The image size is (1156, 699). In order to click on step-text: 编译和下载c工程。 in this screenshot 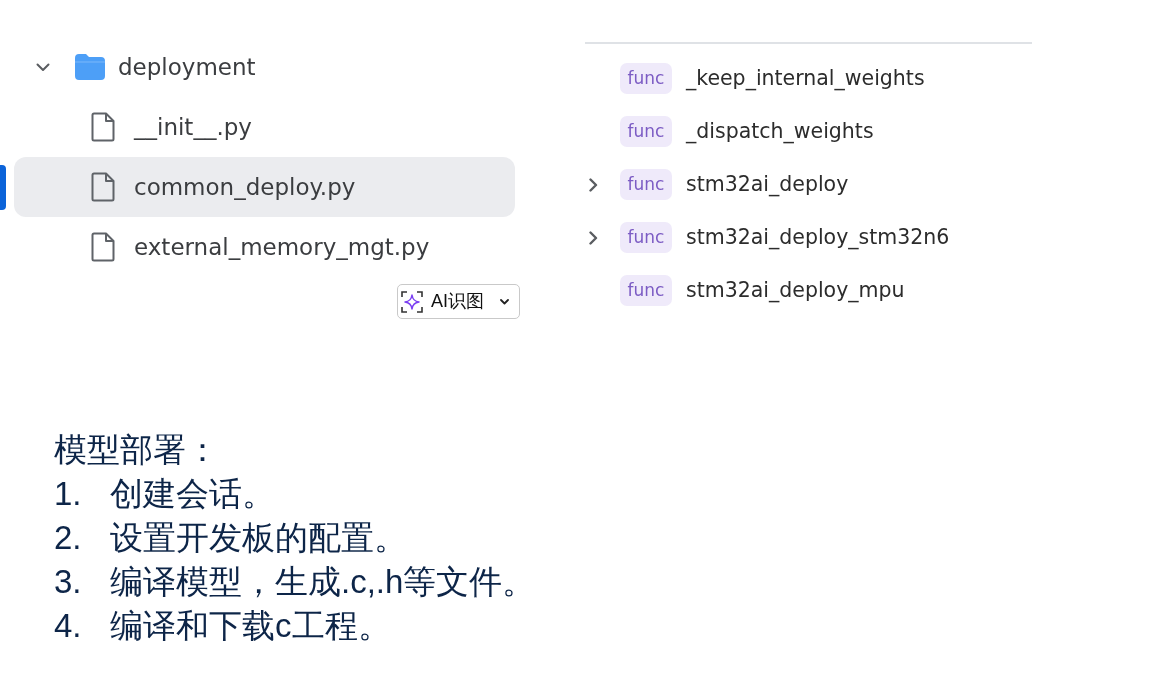, I will do `click(250, 626)`.